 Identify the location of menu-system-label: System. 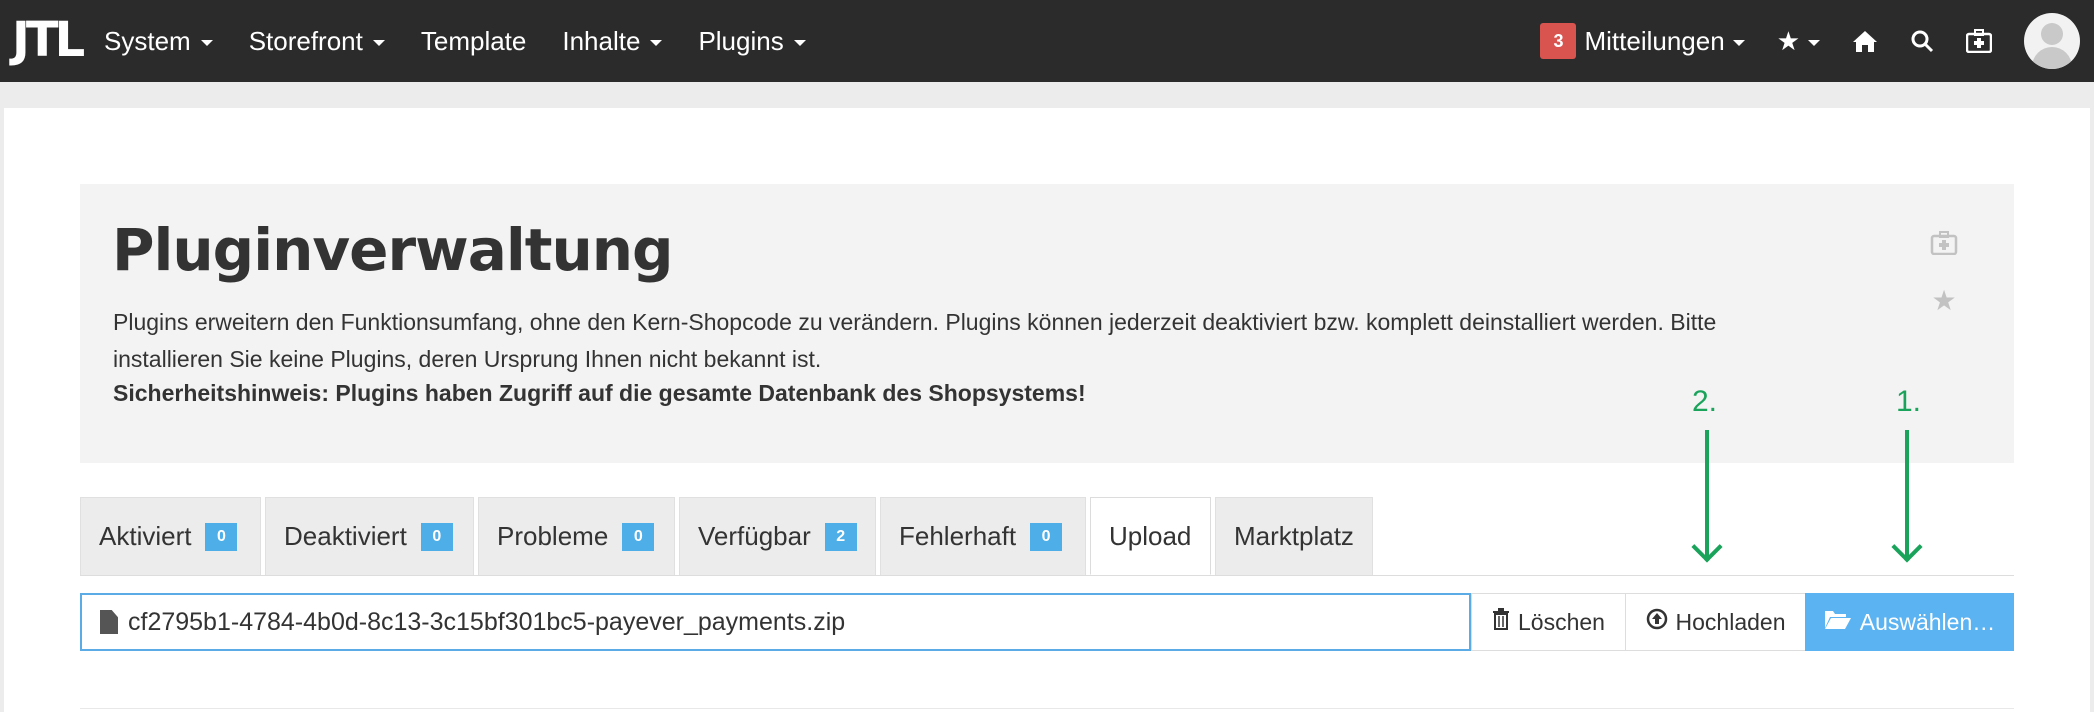
(147, 40).